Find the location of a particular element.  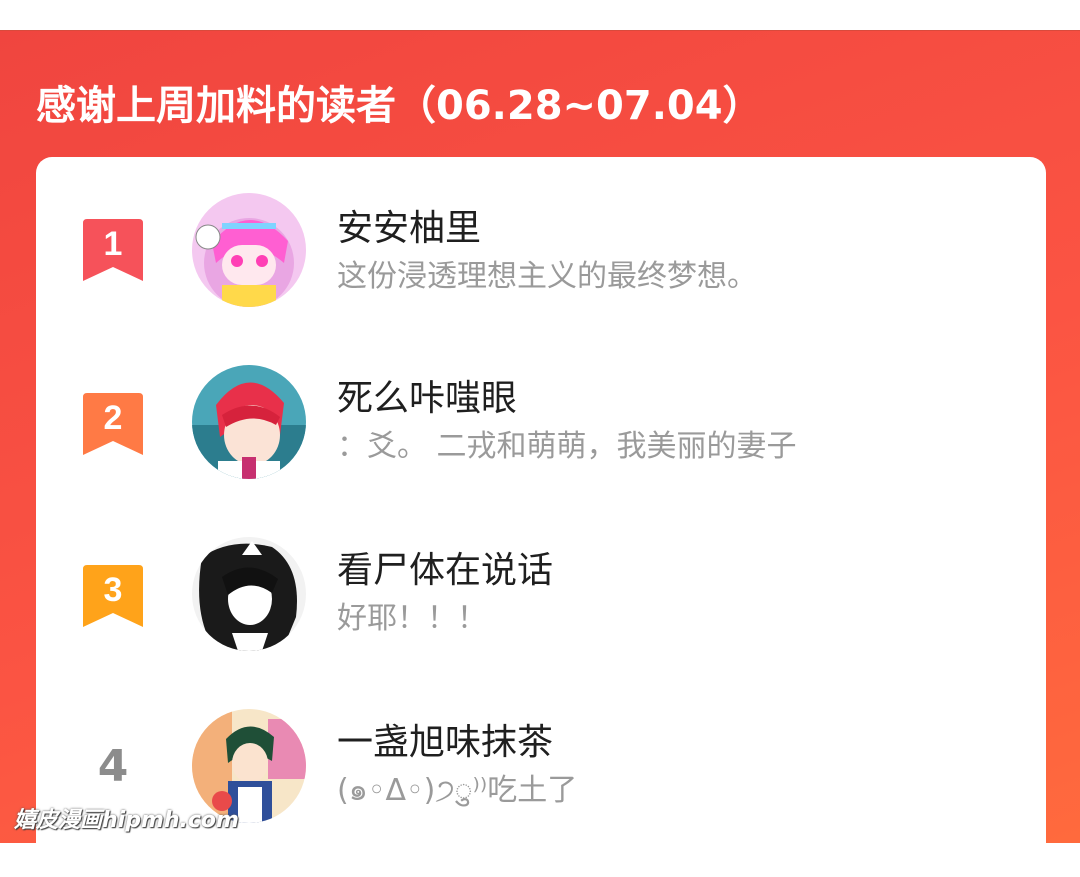

reader-message: (๑◦ᐃ◦)੭ु⁾⁾吃土了 is located at coordinates (457, 790).